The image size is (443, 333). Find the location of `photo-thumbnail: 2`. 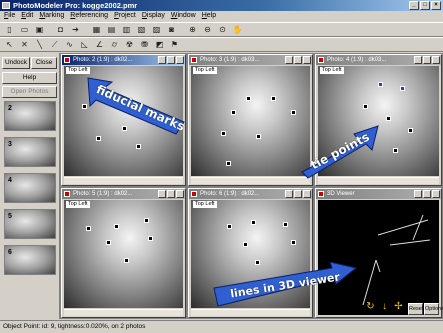

photo-thumbnail: 2 is located at coordinates (30, 116).